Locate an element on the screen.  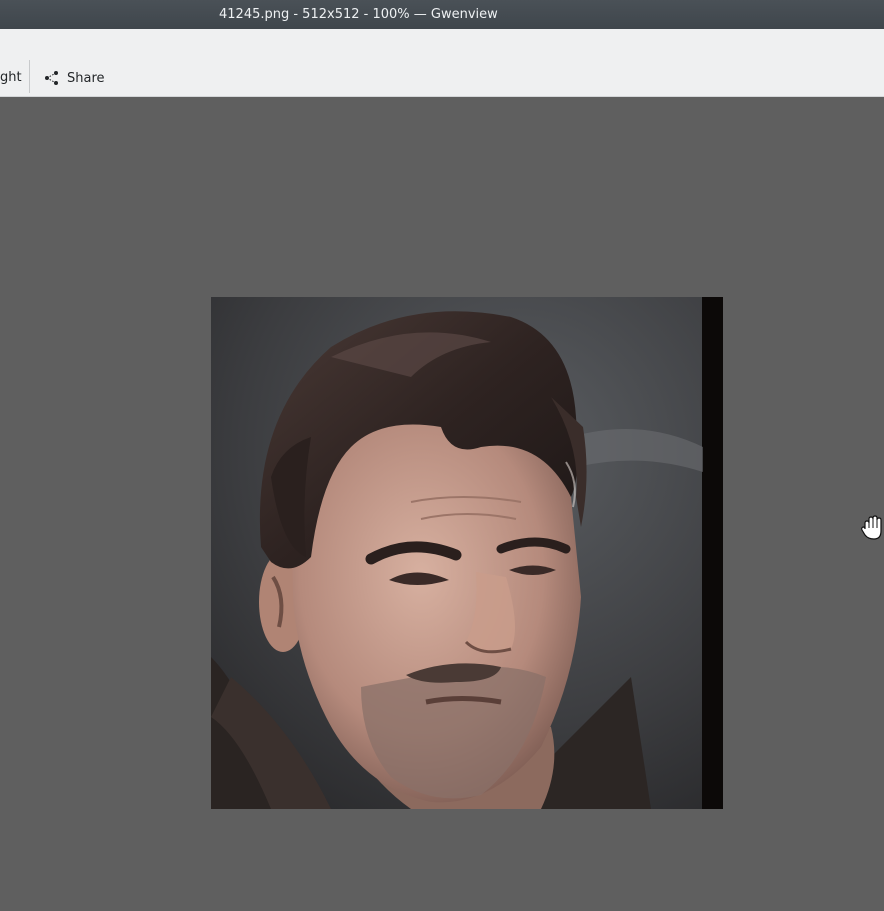
window-title: 41245.png - 512x512 - 100% — Gwenview is located at coordinates (358, 14).